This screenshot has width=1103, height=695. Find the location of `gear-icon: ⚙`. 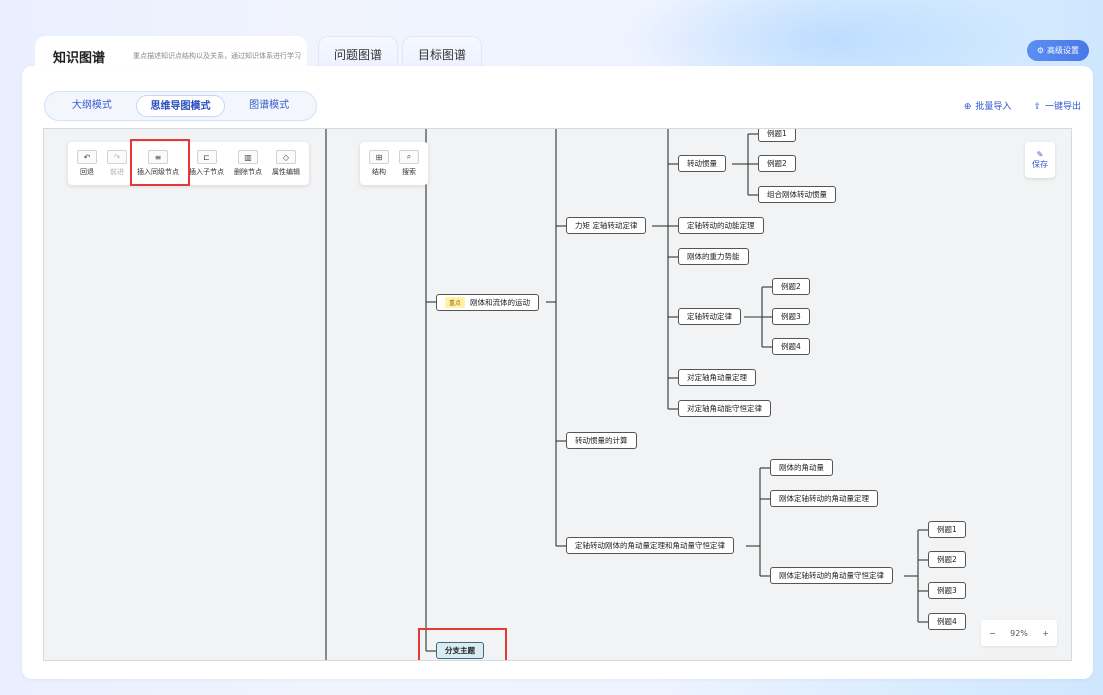

gear-icon: ⚙ is located at coordinates (1040, 50).